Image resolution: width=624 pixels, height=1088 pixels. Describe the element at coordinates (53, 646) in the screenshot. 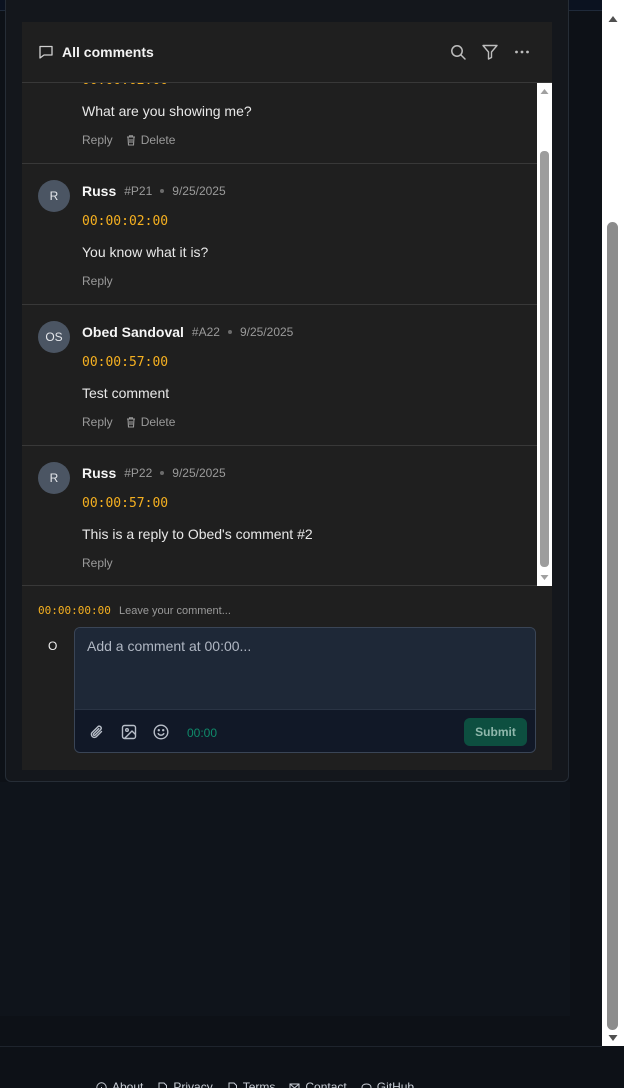

I see `current-user-avatar: O` at that location.